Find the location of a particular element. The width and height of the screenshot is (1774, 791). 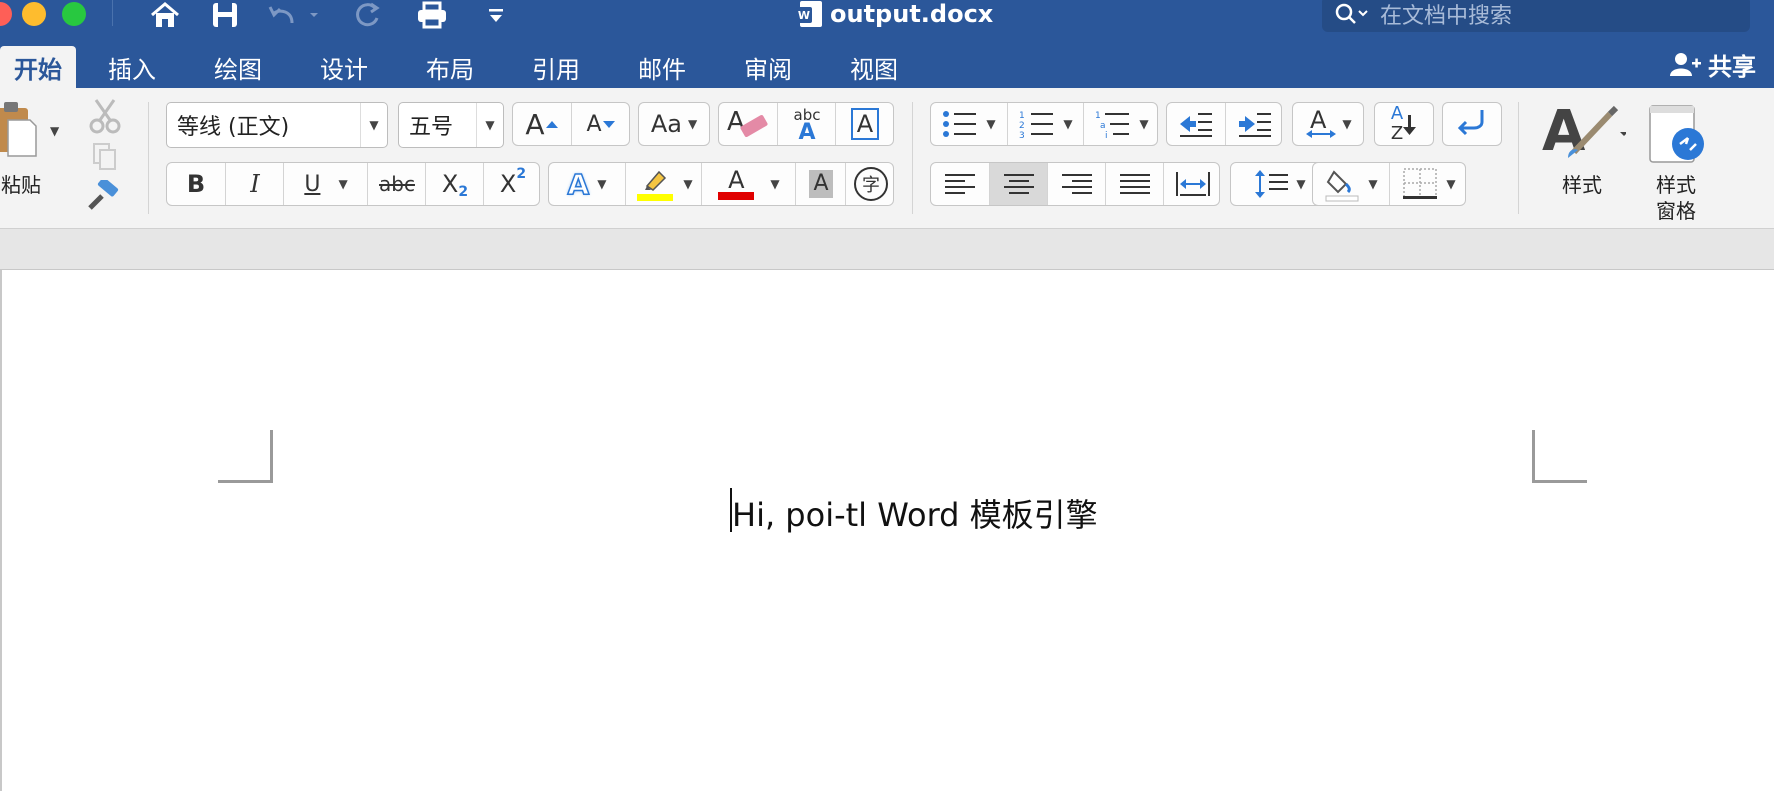

search-field: 在文档中搜索 is located at coordinates (1536, 16).